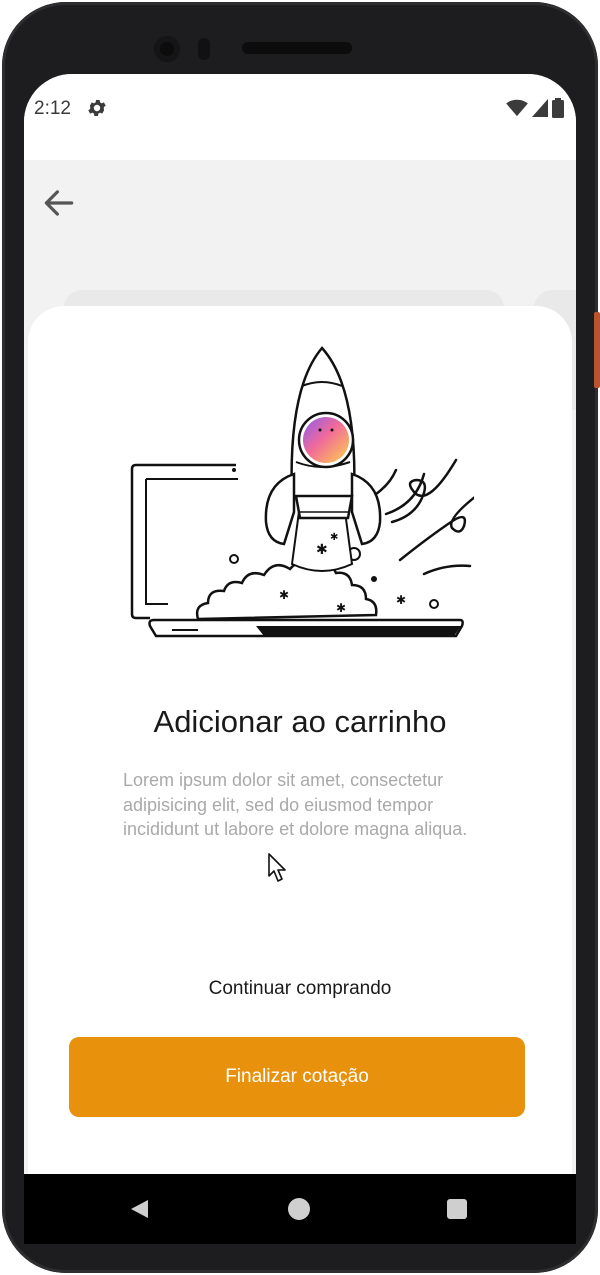 The height and width of the screenshot is (1275, 600). Describe the element at coordinates (139, 1209) in the screenshot. I see `nav-back-icon` at that location.